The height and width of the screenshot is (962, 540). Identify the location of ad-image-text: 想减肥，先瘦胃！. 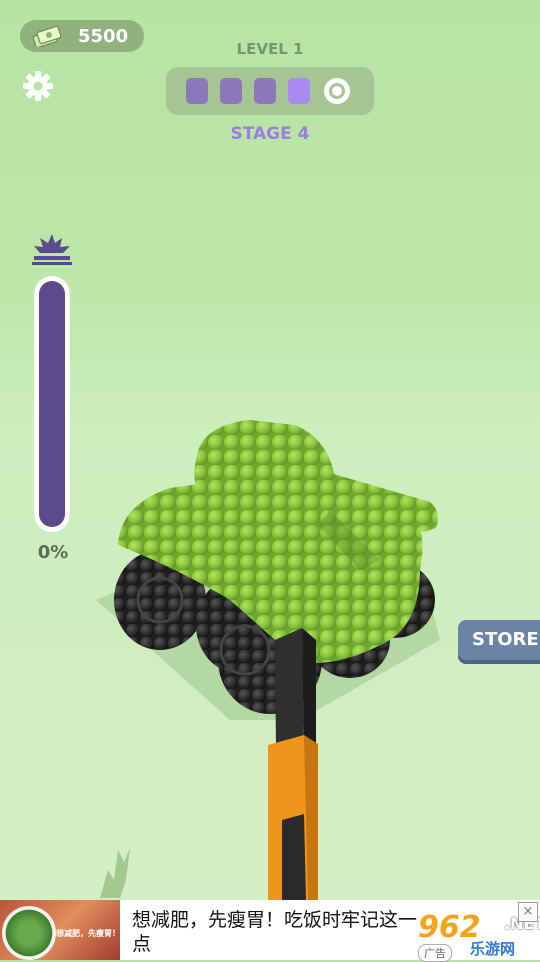
(88, 933).